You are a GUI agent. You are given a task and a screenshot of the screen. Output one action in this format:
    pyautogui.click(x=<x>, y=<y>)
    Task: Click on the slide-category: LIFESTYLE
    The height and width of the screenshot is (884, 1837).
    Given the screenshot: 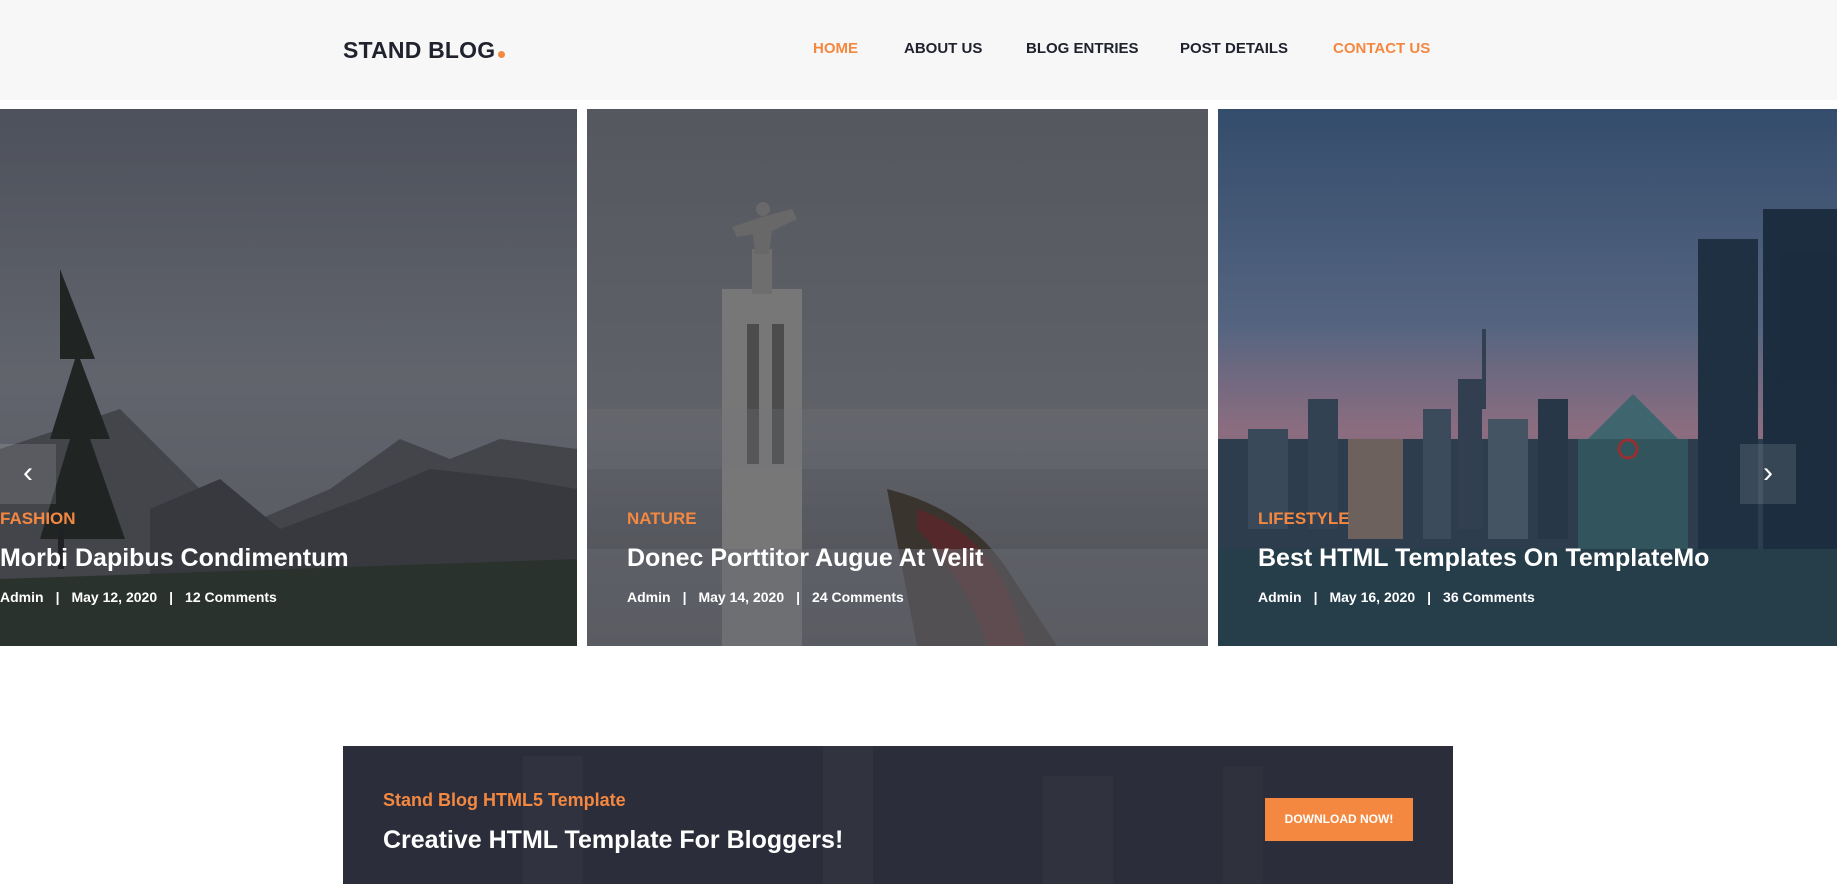 What is the action you would take?
    pyautogui.click(x=1483, y=519)
    